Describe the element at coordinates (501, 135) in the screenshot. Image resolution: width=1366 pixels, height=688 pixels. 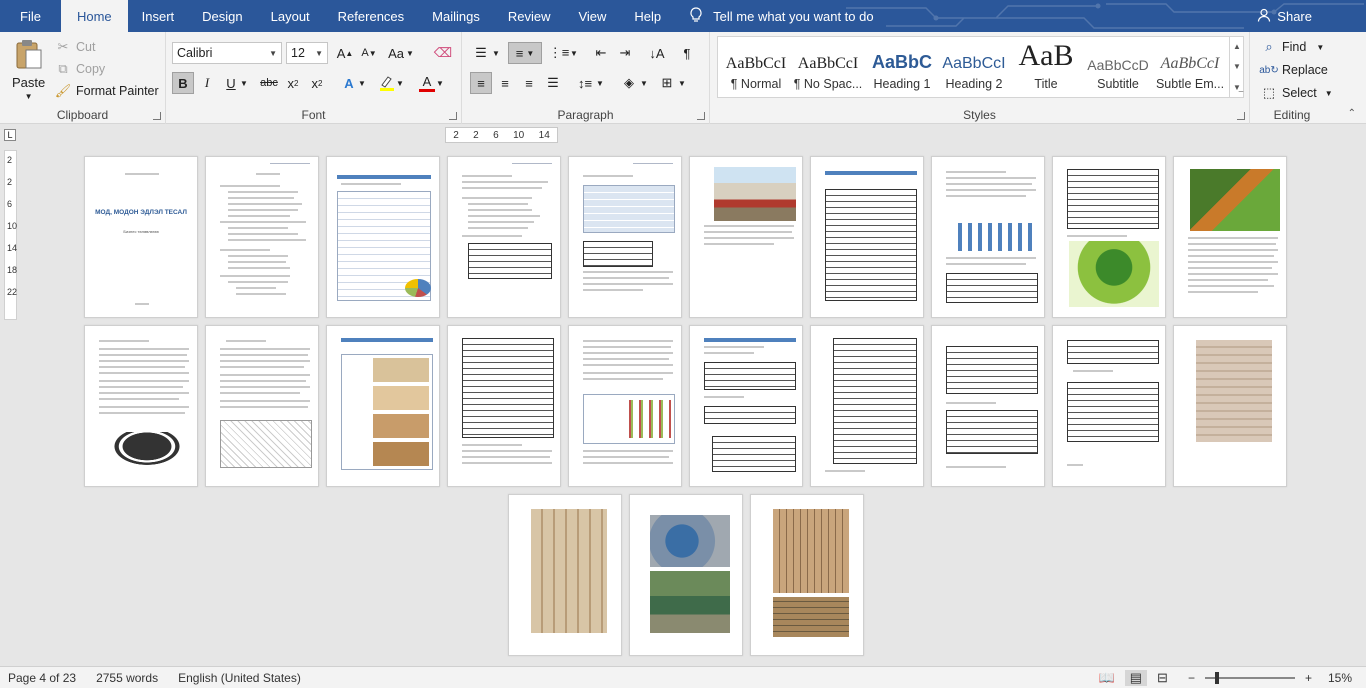
I see `ruler-track: 2 2 6 10 14` at that location.